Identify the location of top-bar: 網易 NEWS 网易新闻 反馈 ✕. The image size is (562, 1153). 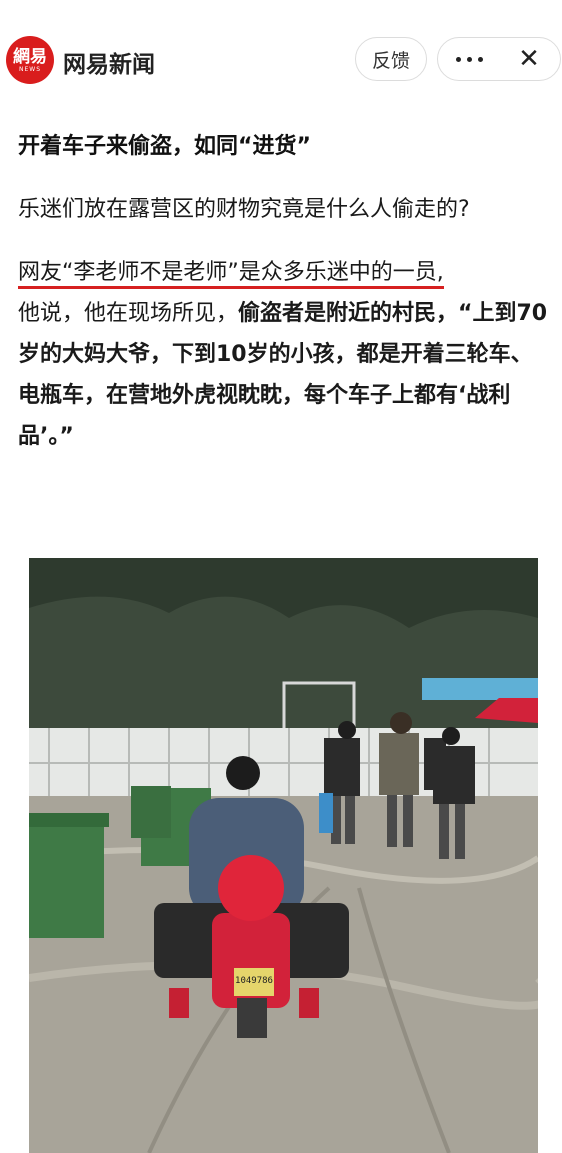
(281, 50).